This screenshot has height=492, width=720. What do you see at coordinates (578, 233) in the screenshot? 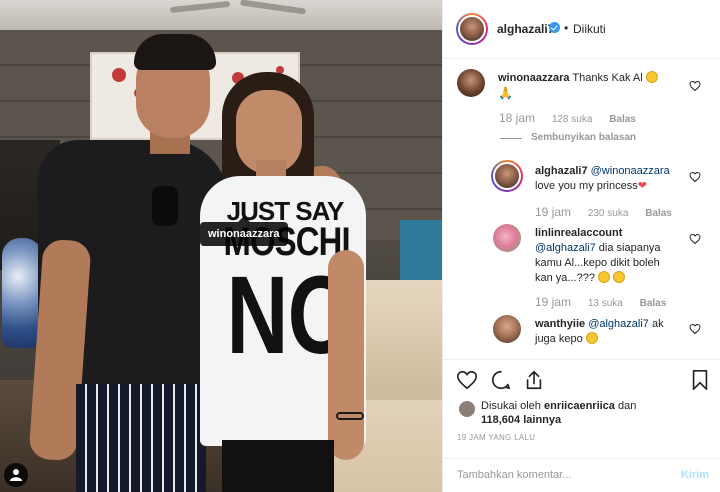
I see `comment-username: linlinrealaccount` at bounding box center [578, 233].